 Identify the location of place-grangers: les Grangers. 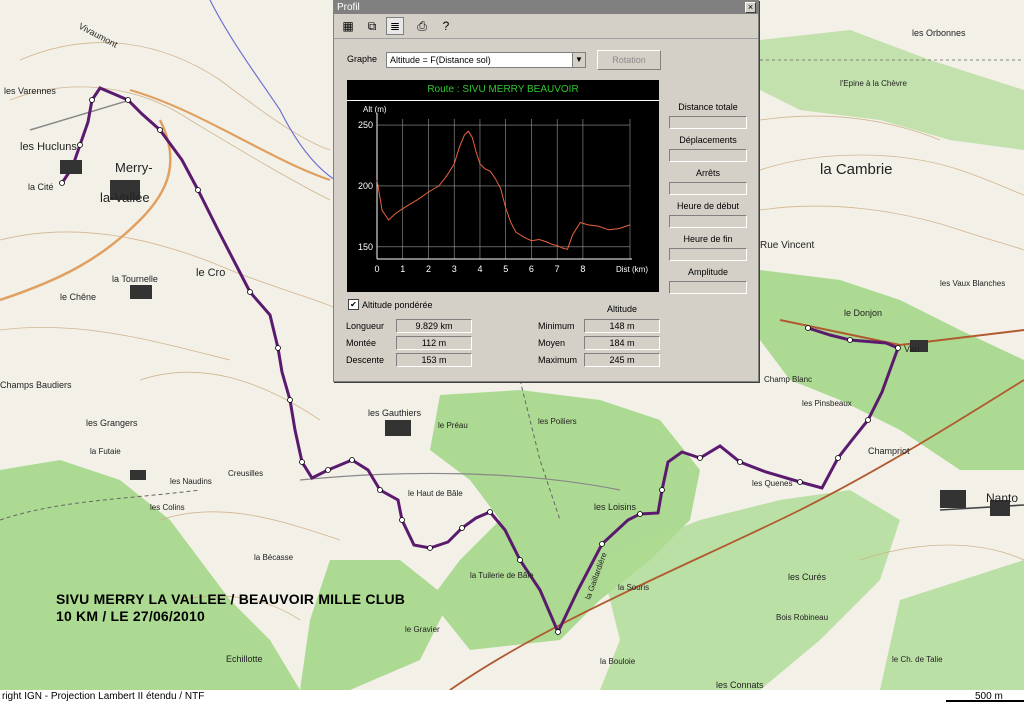
(112, 423).